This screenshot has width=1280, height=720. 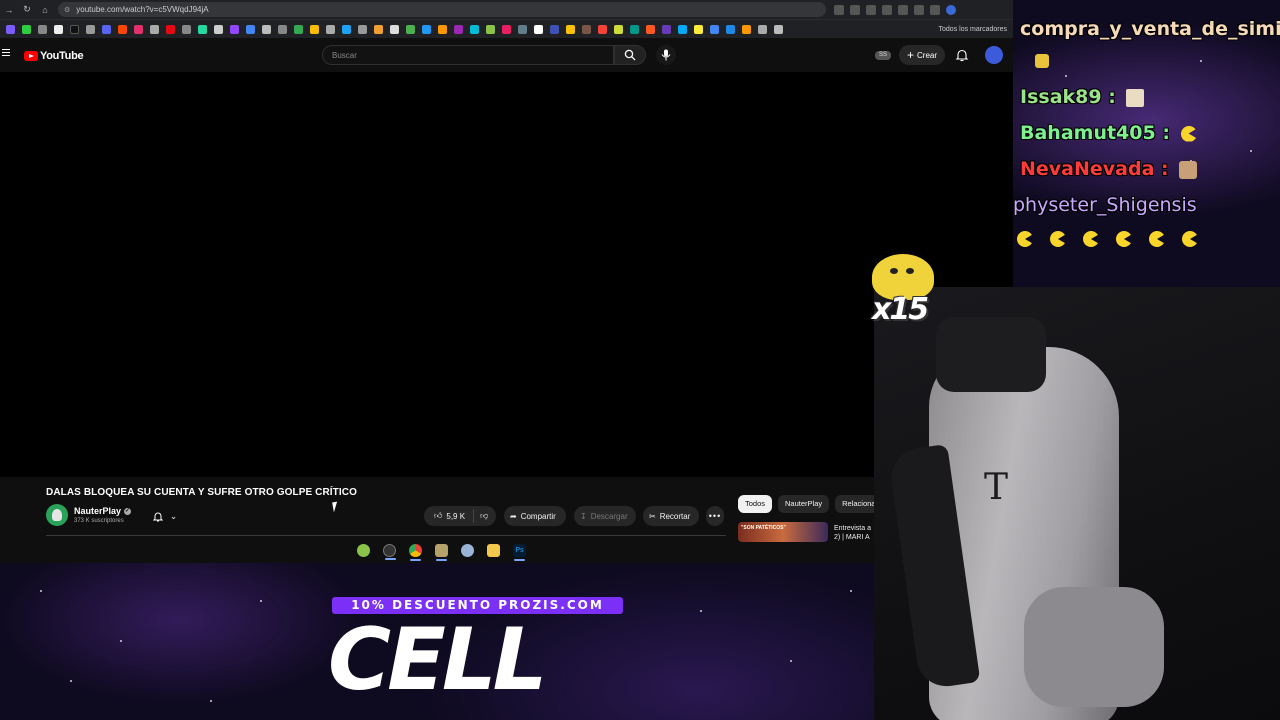 I want to click on related-video-thumbnail: "SON PATÉTICOS", so click(x=783, y=532).